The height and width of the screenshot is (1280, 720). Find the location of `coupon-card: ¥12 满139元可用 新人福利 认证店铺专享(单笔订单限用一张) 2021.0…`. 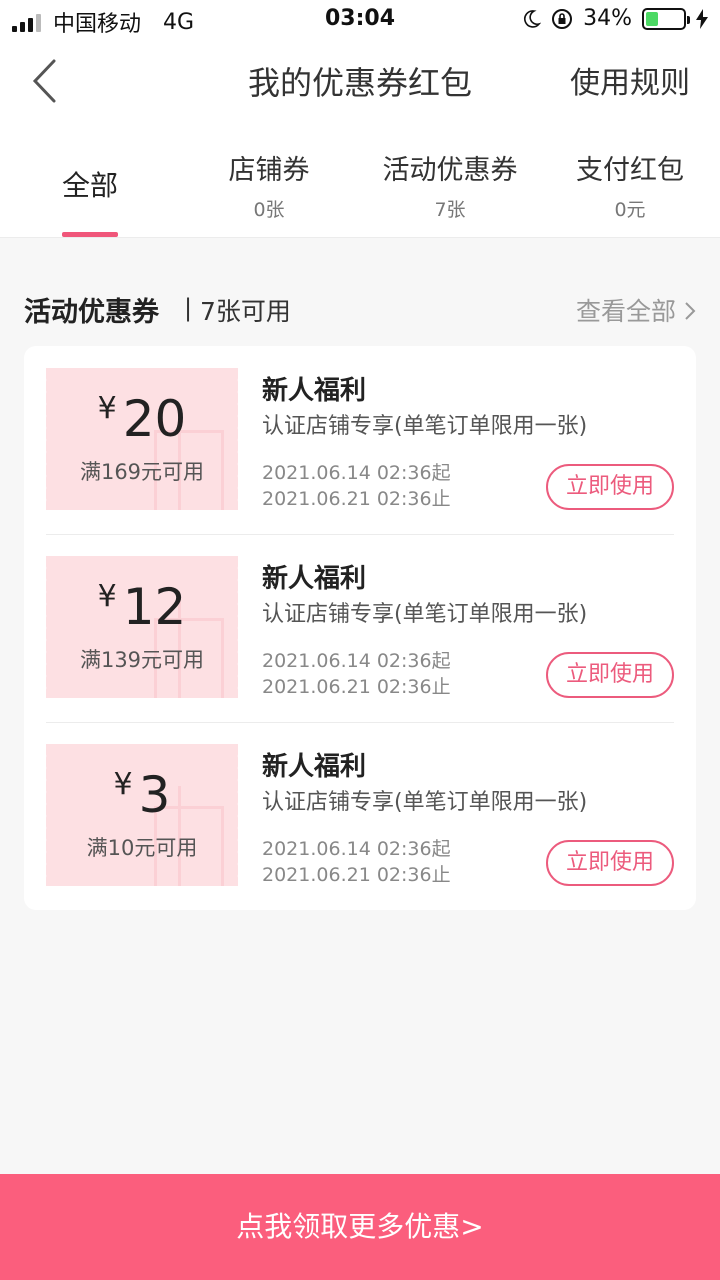

coupon-card: ¥12 满139元可用 新人福利 认证店铺专享(单笔订单限用一张) 2021.0… is located at coordinates (360, 628).